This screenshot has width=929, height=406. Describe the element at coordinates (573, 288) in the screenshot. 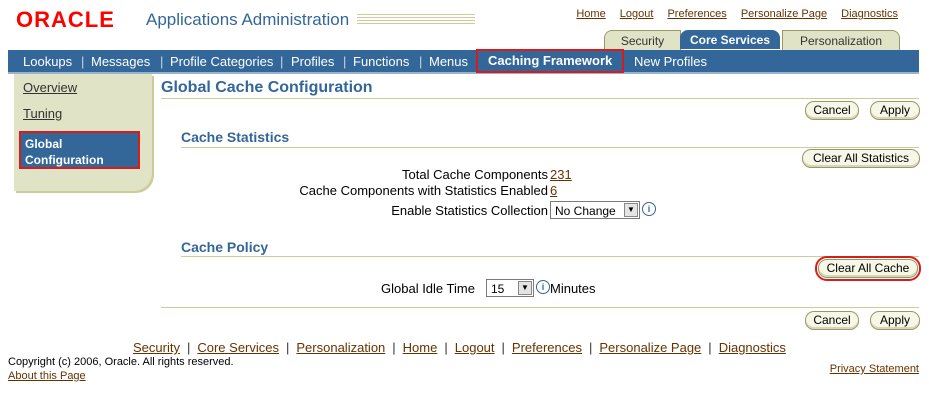

I see `idle-time-unit: Minutes` at that location.